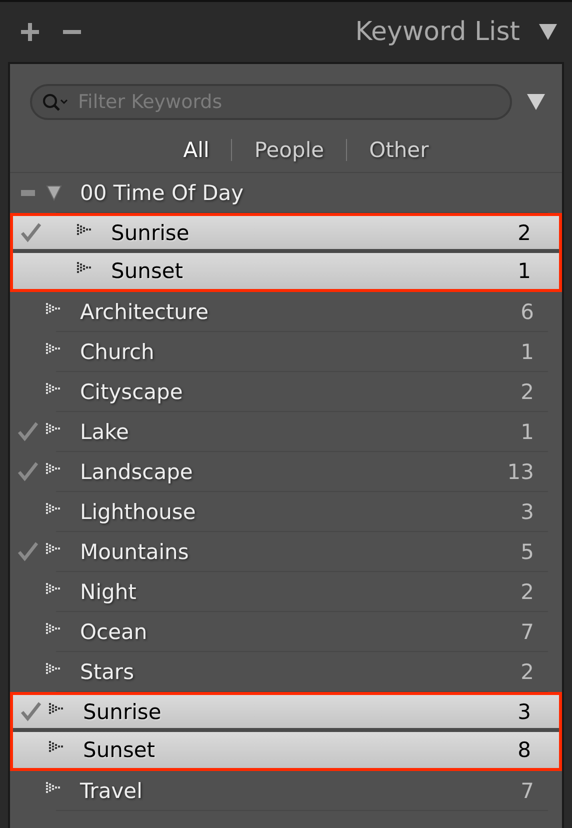  Describe the element at coordinates (144, 312) in the screenshot. I see `keyword-name: Architecture` at that location.